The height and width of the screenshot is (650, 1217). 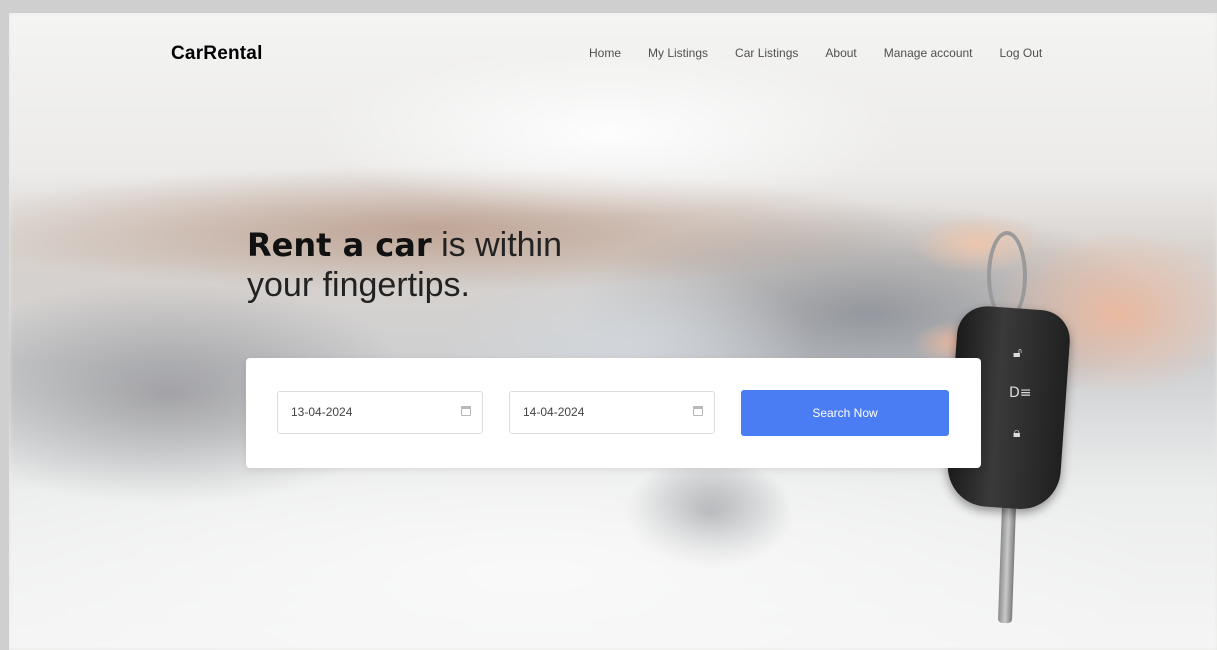 I want to click on unlock-icon: 🔓︎, so click(x=1018, y=353).